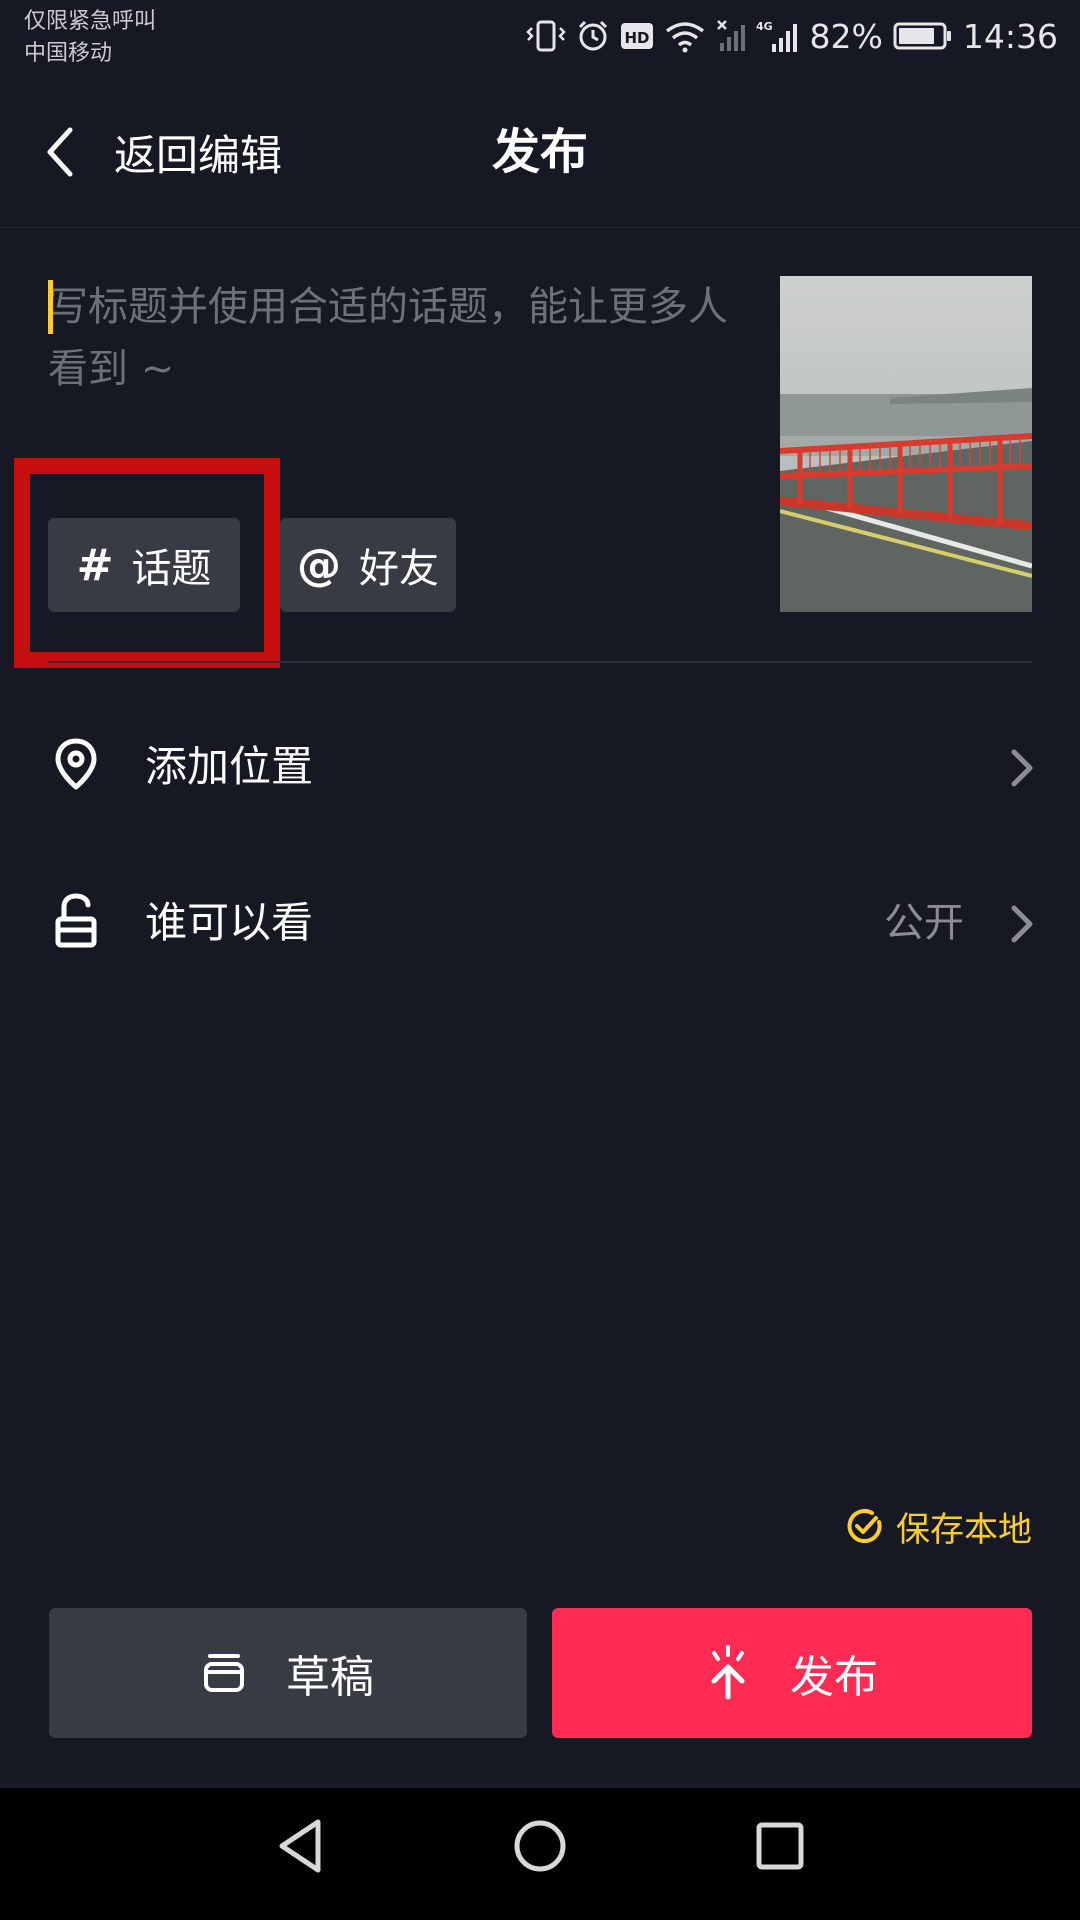  Describe the element at coordinates (229, 766) in the screenshot. I see `add-location-label: 添加位置` at that location.